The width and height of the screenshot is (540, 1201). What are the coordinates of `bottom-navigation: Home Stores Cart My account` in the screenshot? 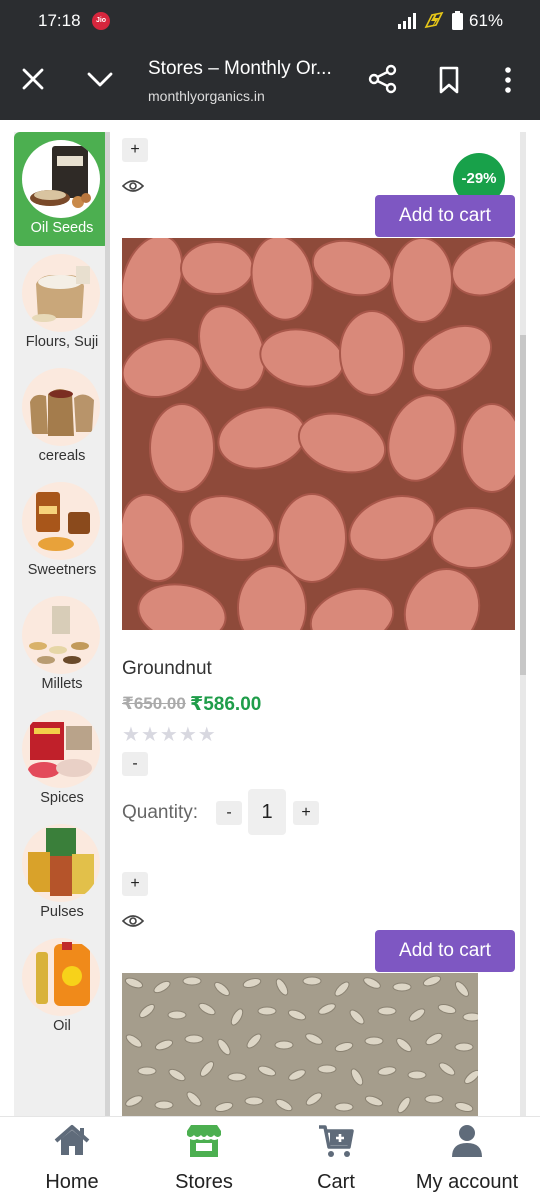 It's located at (270, 1158).